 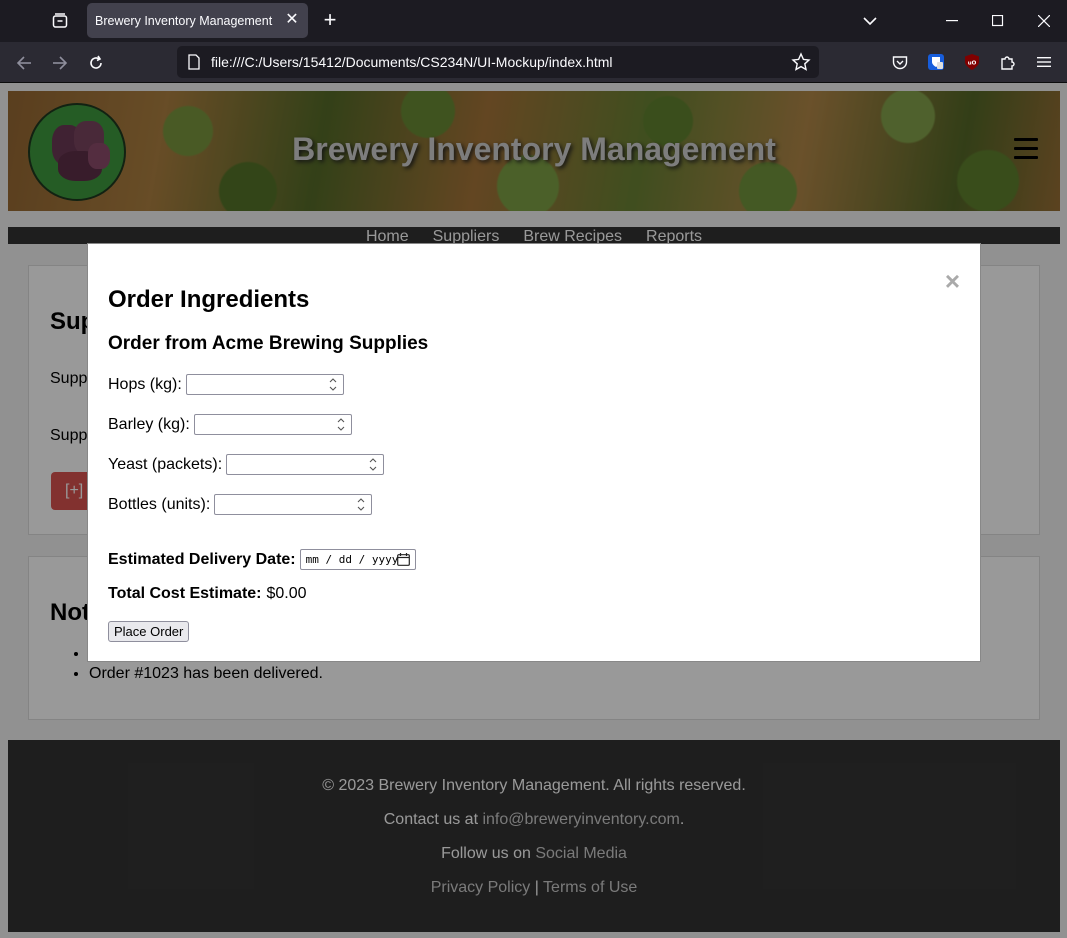 What do you see at coordinates (145, 384) in the screenshot?
I see `hops-label: Hops (kg):` at bounding box center [145, 384].